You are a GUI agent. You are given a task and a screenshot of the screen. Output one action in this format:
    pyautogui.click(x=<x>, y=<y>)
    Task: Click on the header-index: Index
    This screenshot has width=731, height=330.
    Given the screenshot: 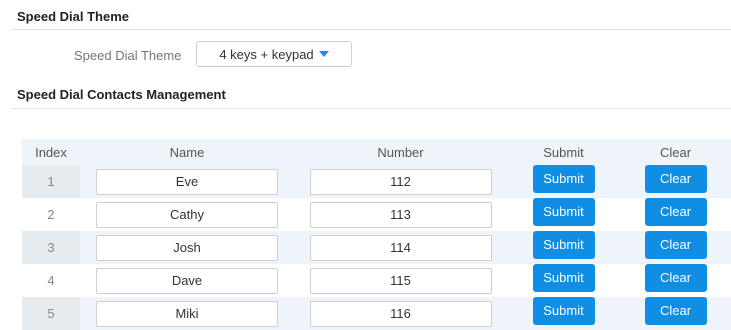 What is the action you would take?
    pyautogui.click(x=51, y=152)
    